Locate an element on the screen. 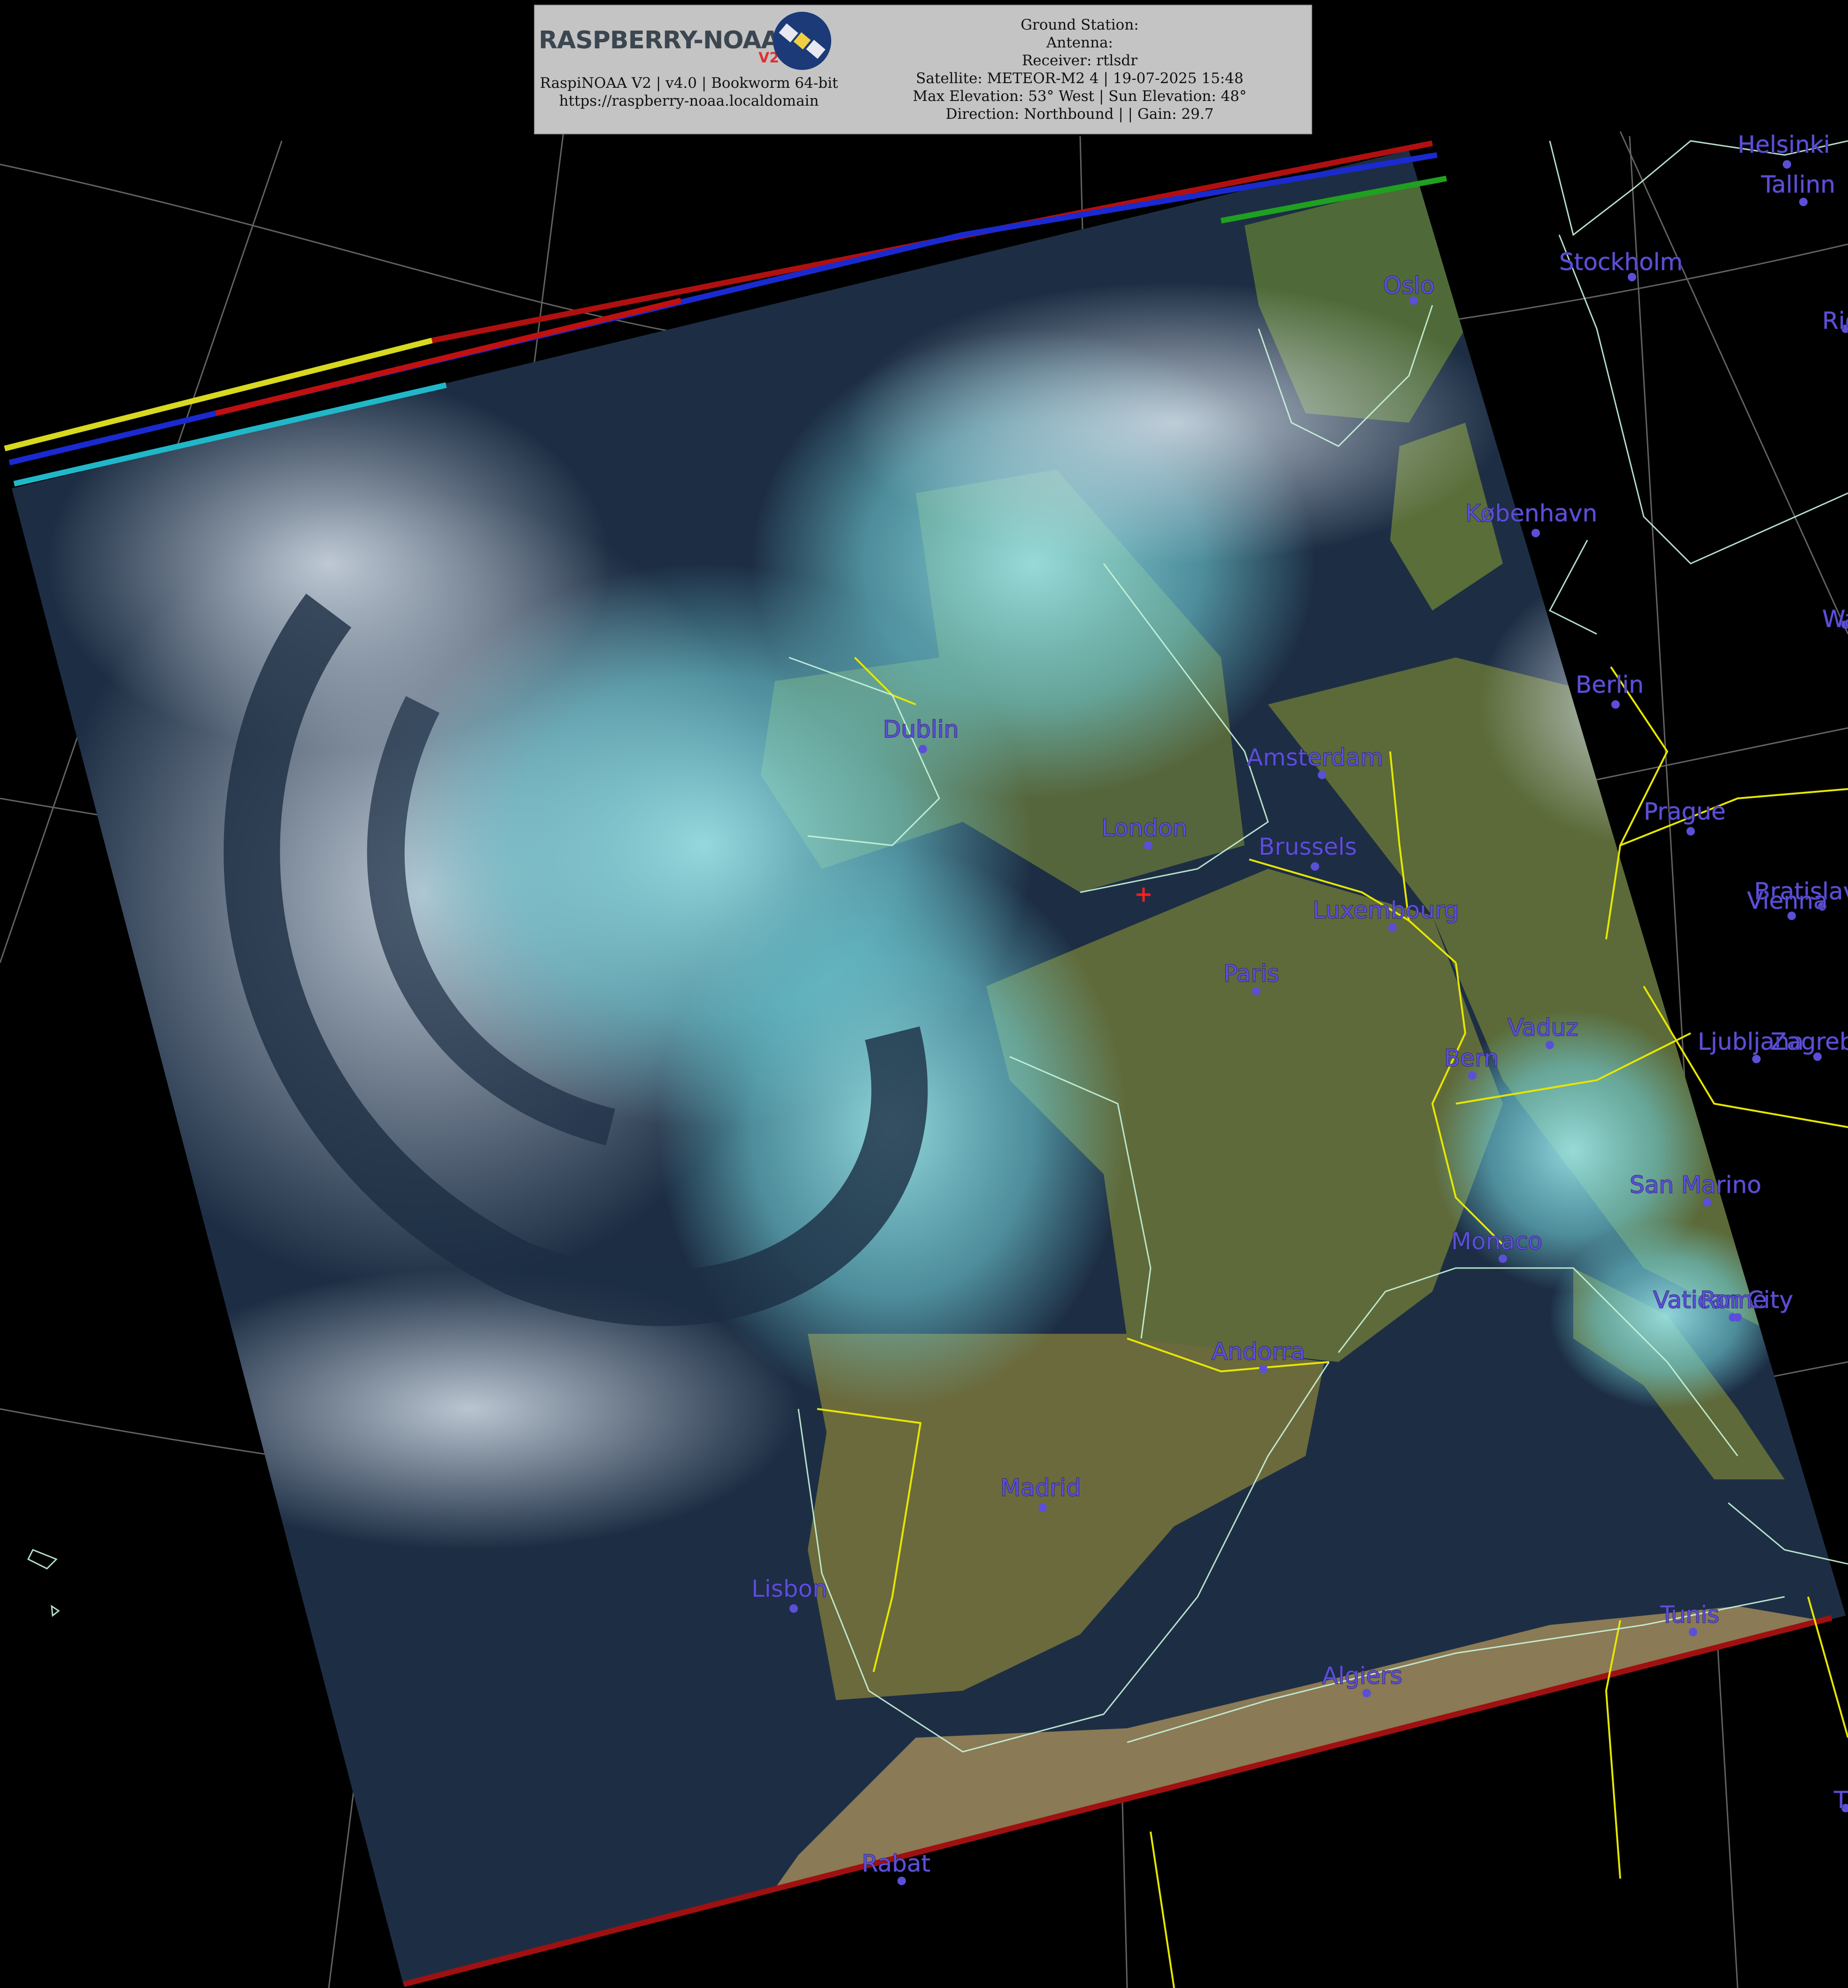 The width and height of the screenshot is (1848, 1988). city-label: Tunis is located at coordinates (1689, 1614).